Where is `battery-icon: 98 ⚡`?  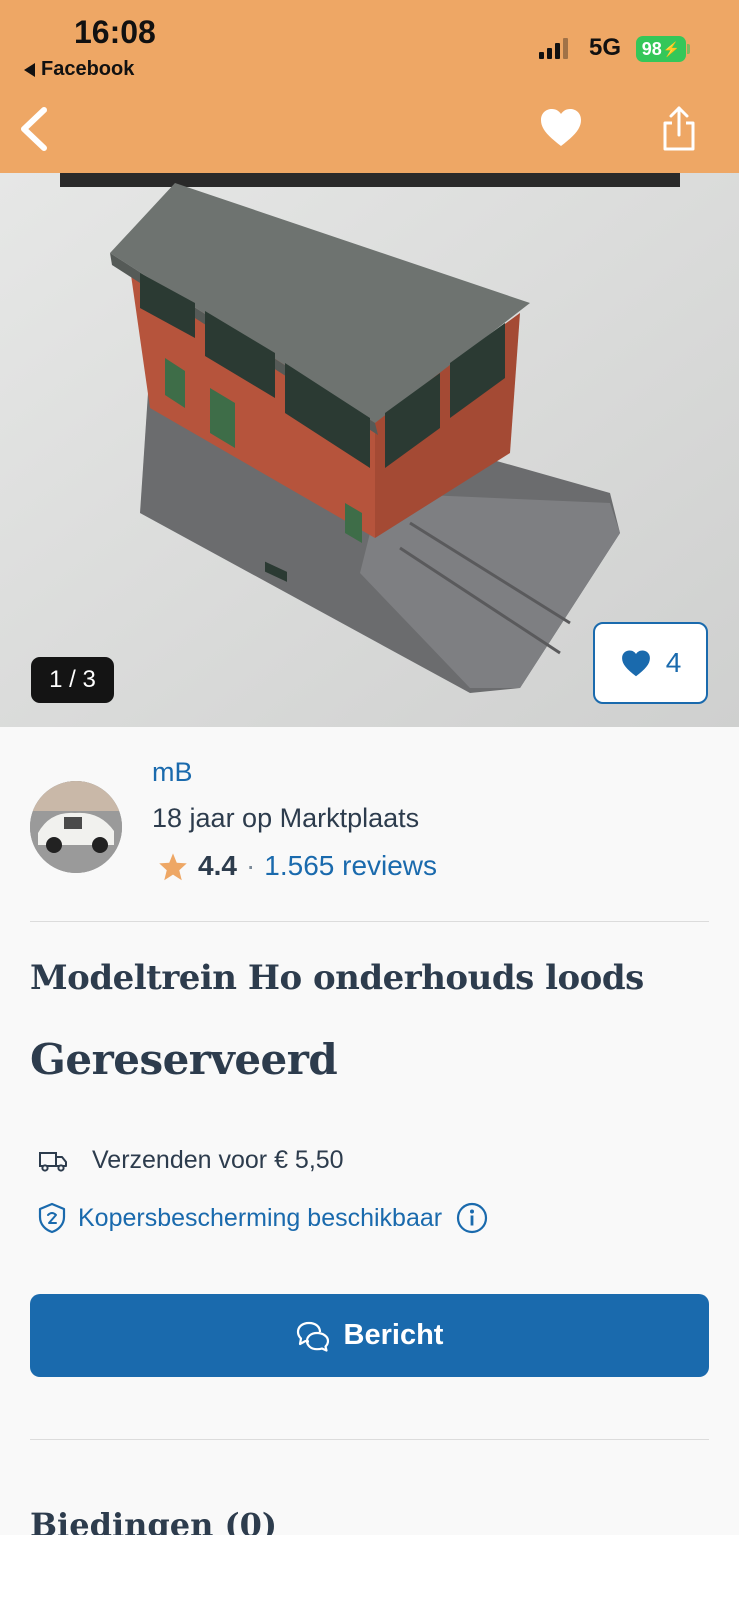 battery-icon: 98 ⚡ is located at coordinates (661, 49).